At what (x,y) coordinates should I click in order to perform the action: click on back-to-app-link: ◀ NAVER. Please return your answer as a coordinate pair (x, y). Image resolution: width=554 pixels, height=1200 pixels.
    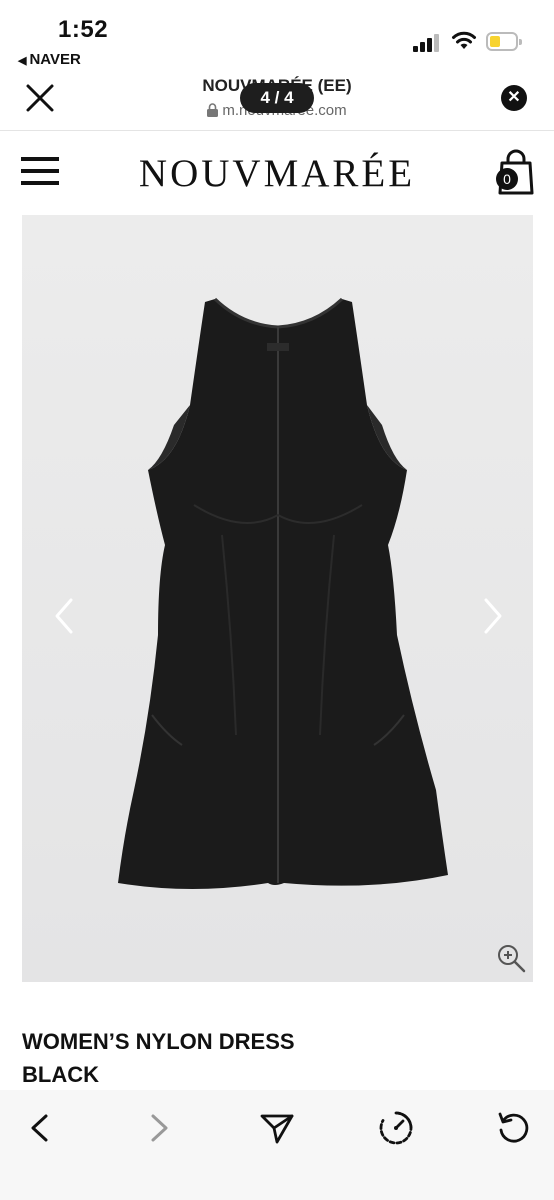
    Looking at the image, I should click on (49, 59).